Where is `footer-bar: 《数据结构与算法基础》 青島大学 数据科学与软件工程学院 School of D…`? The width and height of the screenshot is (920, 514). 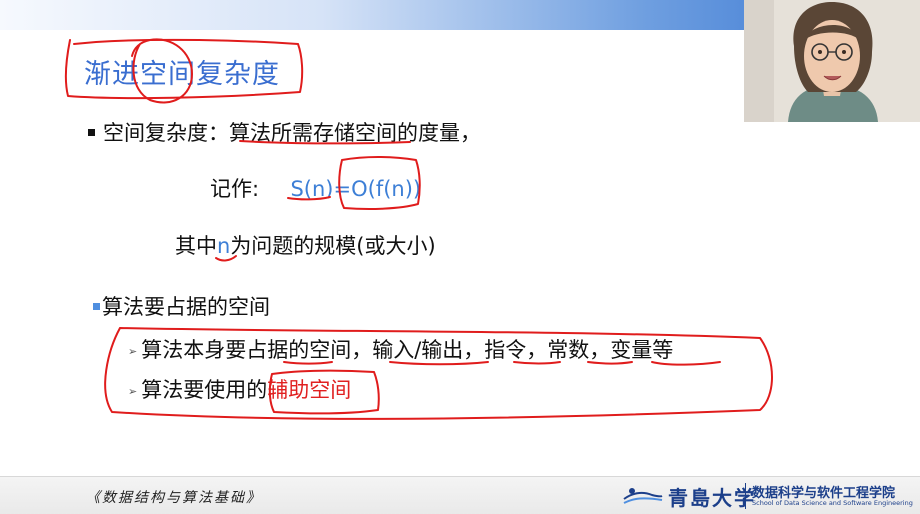 footer-bar: 《数据结构与算法基础》 青島大学 数据科学与软件工程学院 School of D… is located at coordinates (460, 495).